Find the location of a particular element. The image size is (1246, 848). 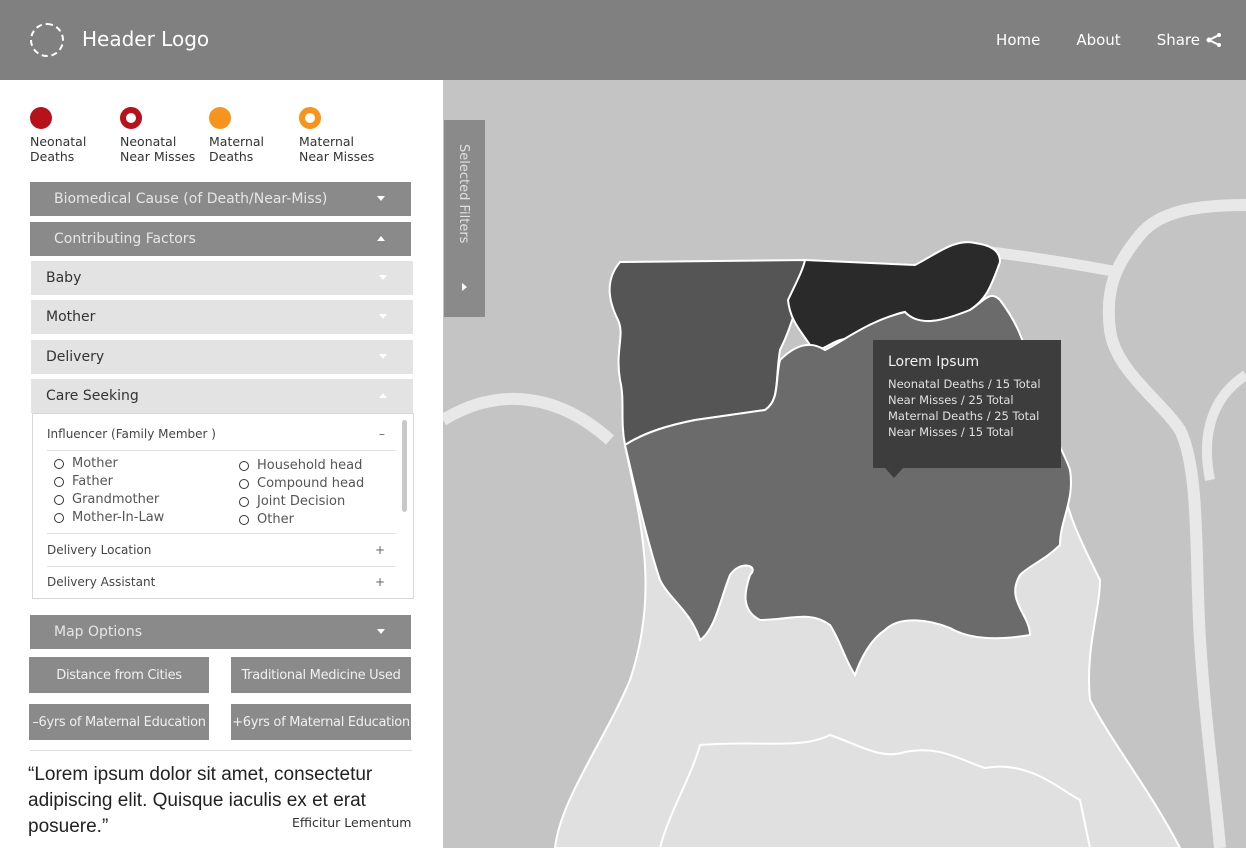

legend-item-neonatal-deaths: Neonatal Deaths is located at coordinates (75, 135).